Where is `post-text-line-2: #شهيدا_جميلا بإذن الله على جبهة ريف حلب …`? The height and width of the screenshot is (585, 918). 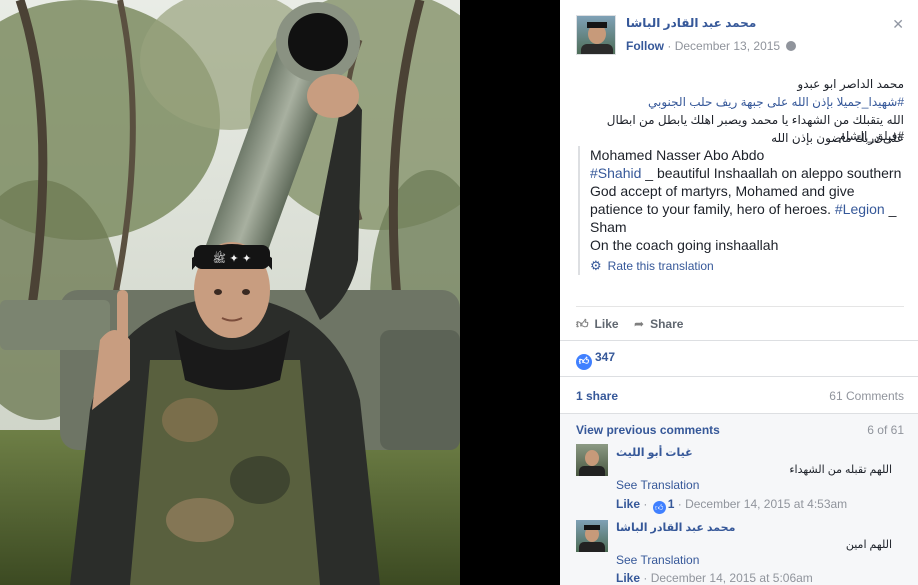 post-text-line-2: #شهيدا_جميلا بإذن الله على جبهة ريف حلب … is located at coordinates (739, 102).